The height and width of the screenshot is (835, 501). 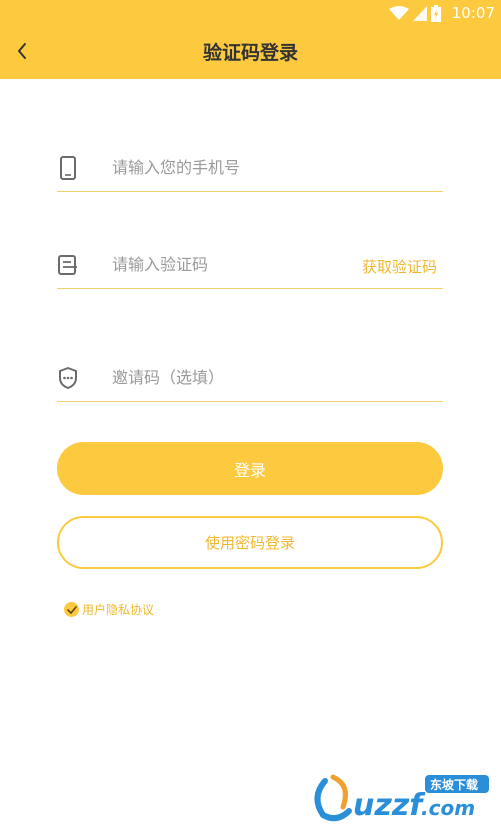 What do you see at coordinates (68, 378) in the screenshot?
I see `shield-icon` at bounding box center [68, 378].